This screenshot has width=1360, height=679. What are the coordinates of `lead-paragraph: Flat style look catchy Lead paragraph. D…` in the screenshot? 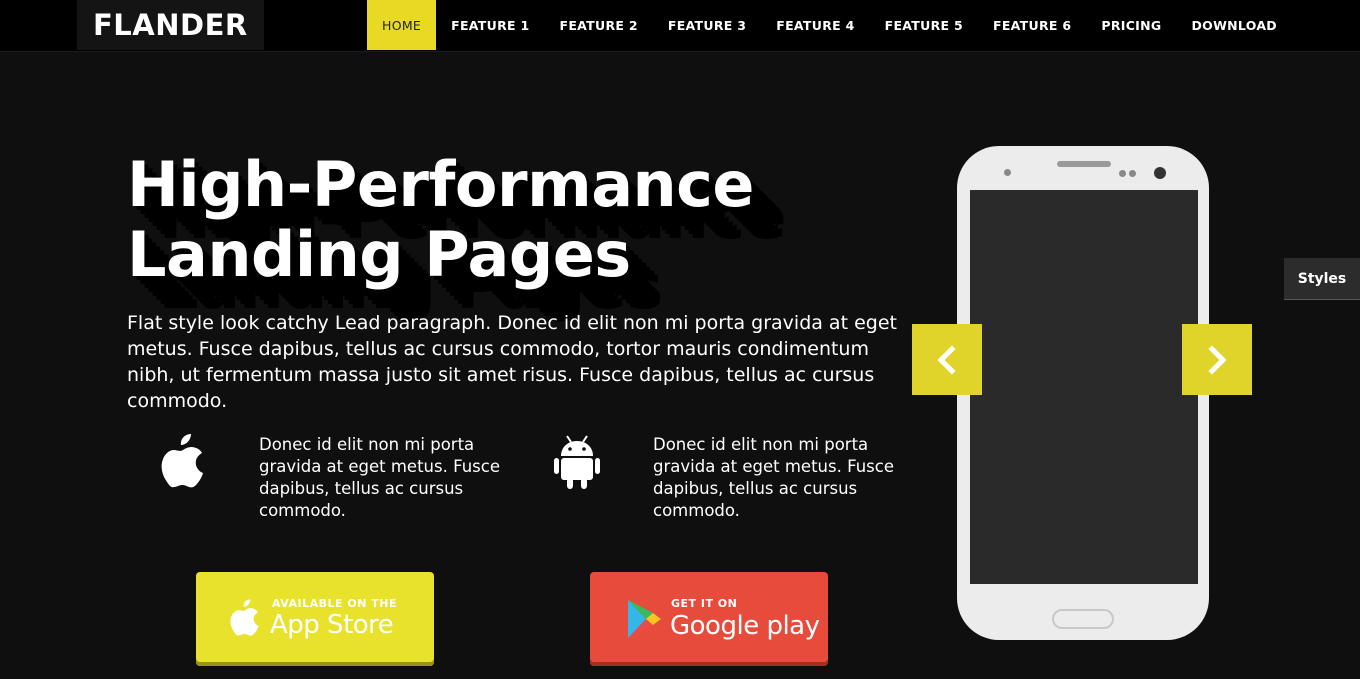 It's located at (512, 362).